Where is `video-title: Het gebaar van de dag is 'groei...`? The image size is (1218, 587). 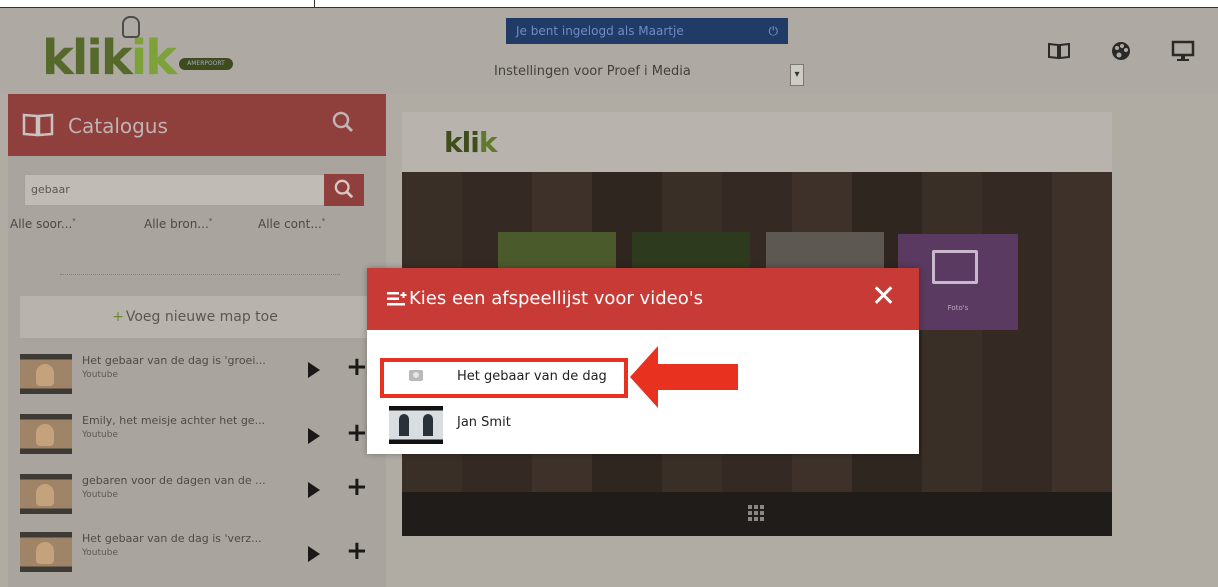 video-title: Het gebaar van de dag is 'groei... is located at coordinates (174, 360).